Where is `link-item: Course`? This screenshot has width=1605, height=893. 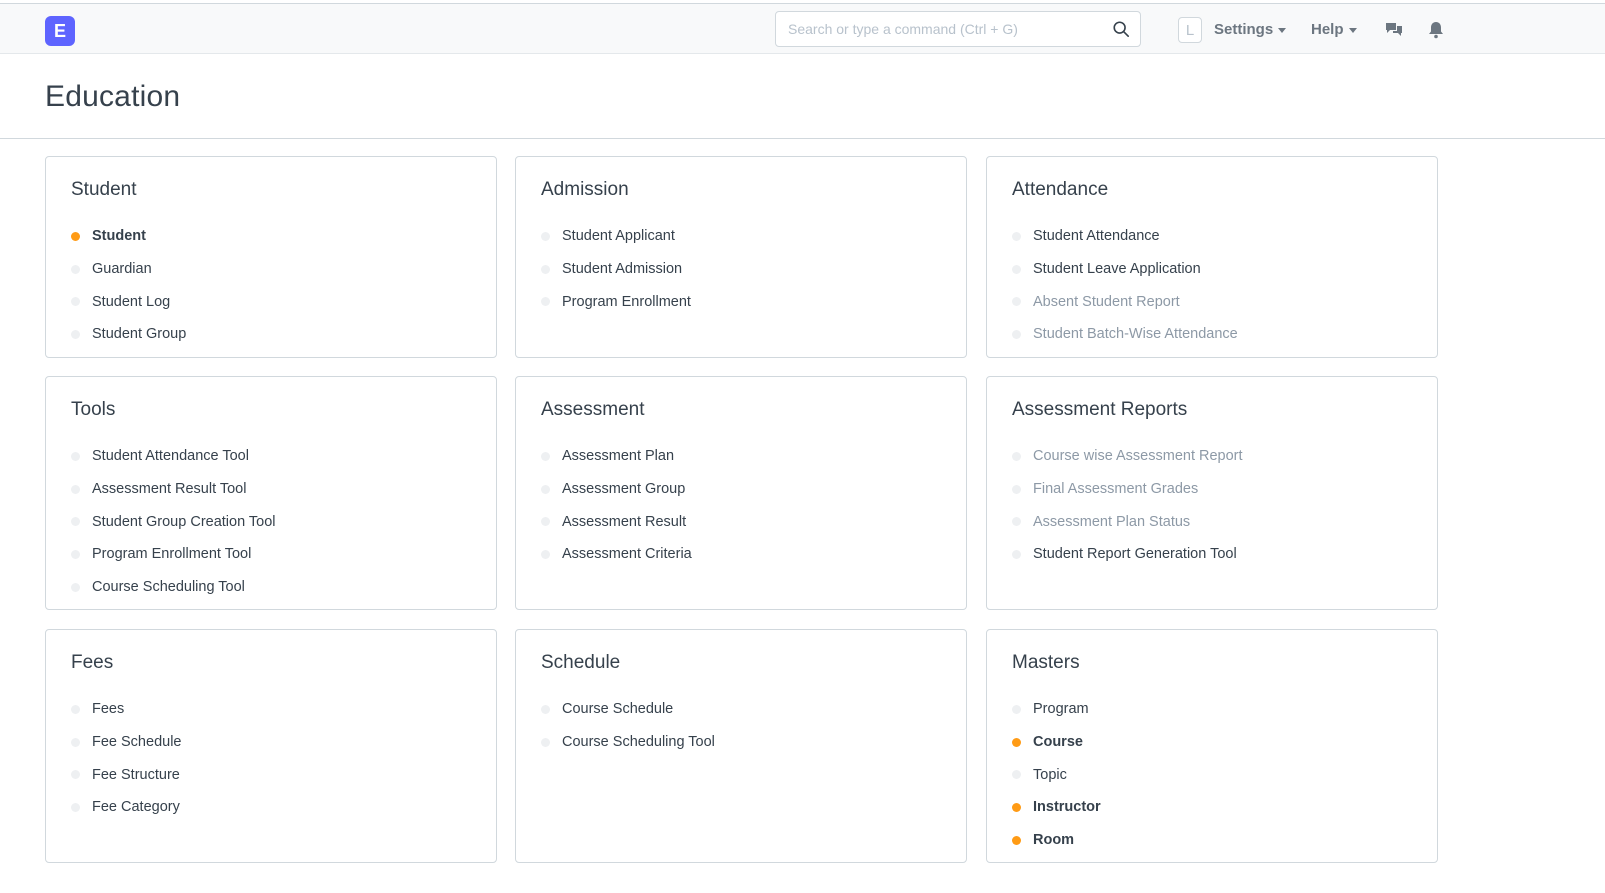
link-item: Course is located at coordinates (1056, 742).